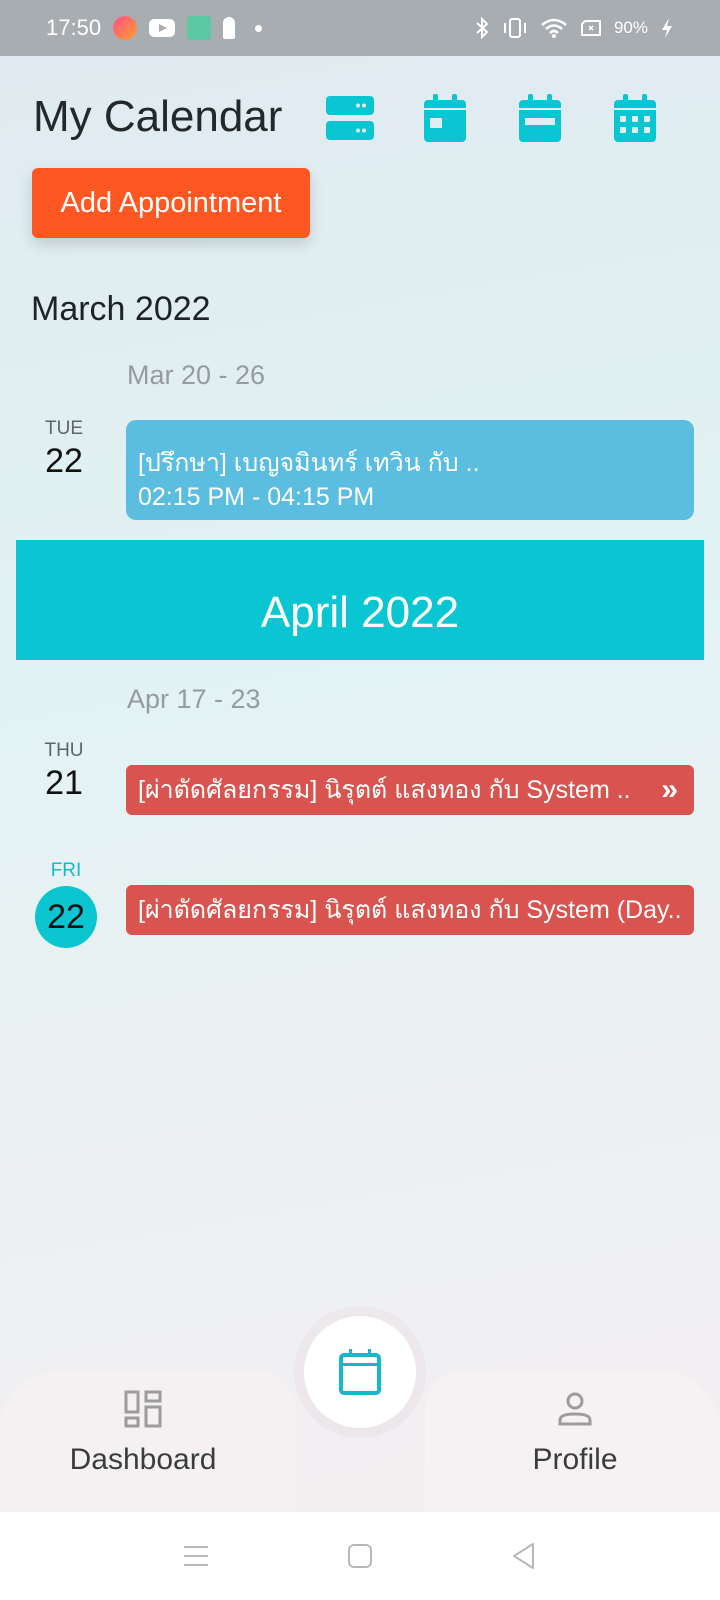  What do you see at coordinates (64, 428) in the screenshot?
I see `day-name: TUE` at bounding box center [64, 428].